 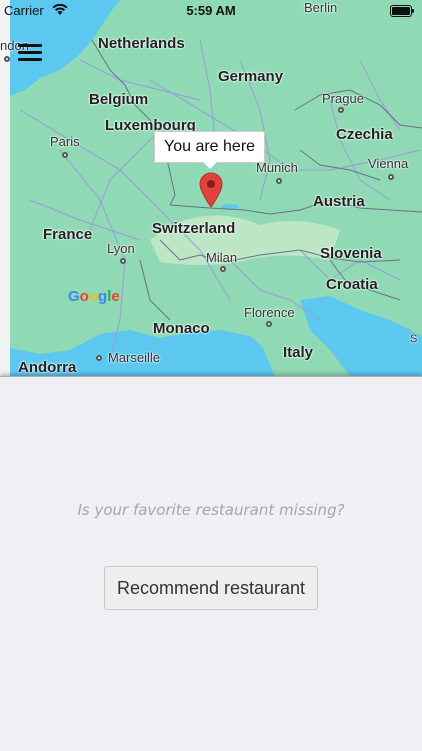 What do you see at coordinates (339, 201) in the screenshot?
I see `country-label-austria: Austria` at bounding box center [339, 201].